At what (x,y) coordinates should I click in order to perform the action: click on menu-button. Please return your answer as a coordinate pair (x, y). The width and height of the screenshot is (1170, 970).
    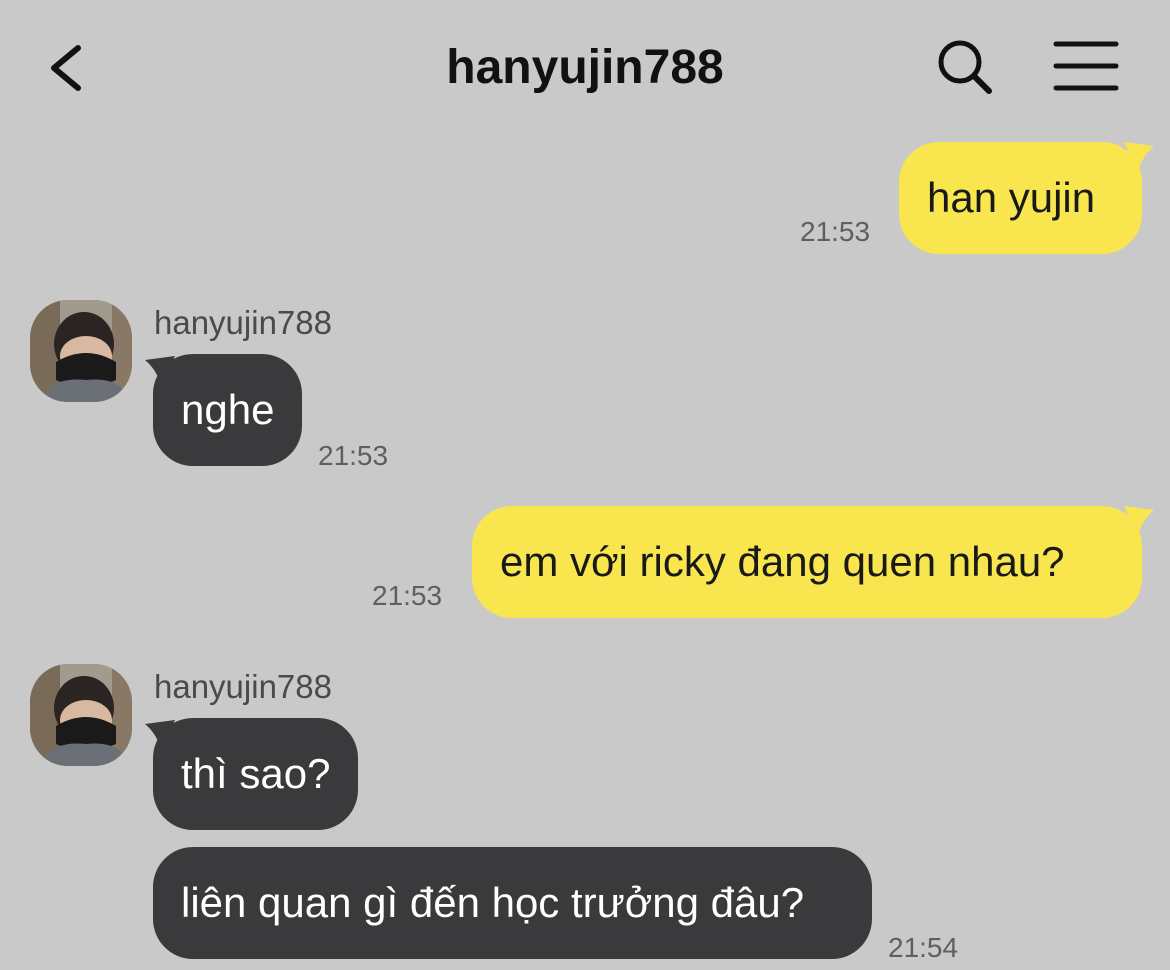
    Looking at the image, I should click on (1086, 67).